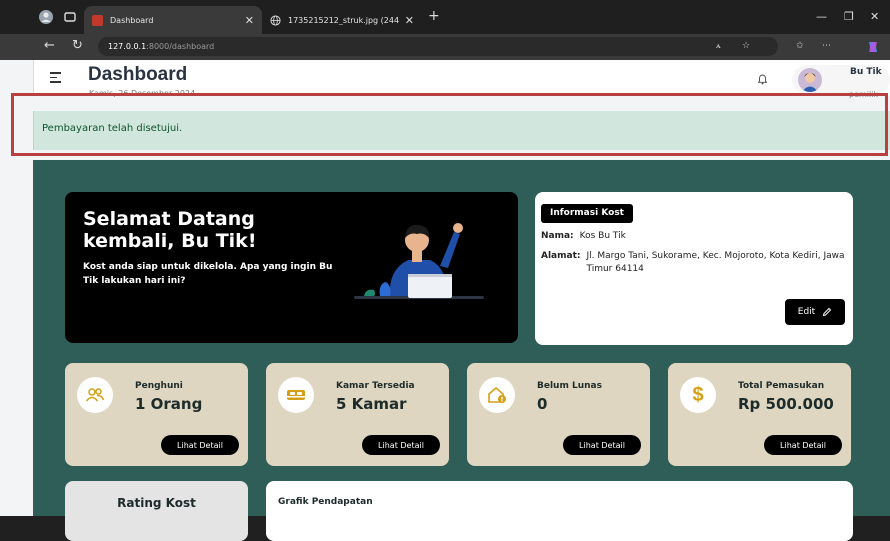 The width and height of the screenshot is (890, 541). Describe the element at coordinates (419, 261) in the screenshot. I see `person-laptop-illustration` at that location.